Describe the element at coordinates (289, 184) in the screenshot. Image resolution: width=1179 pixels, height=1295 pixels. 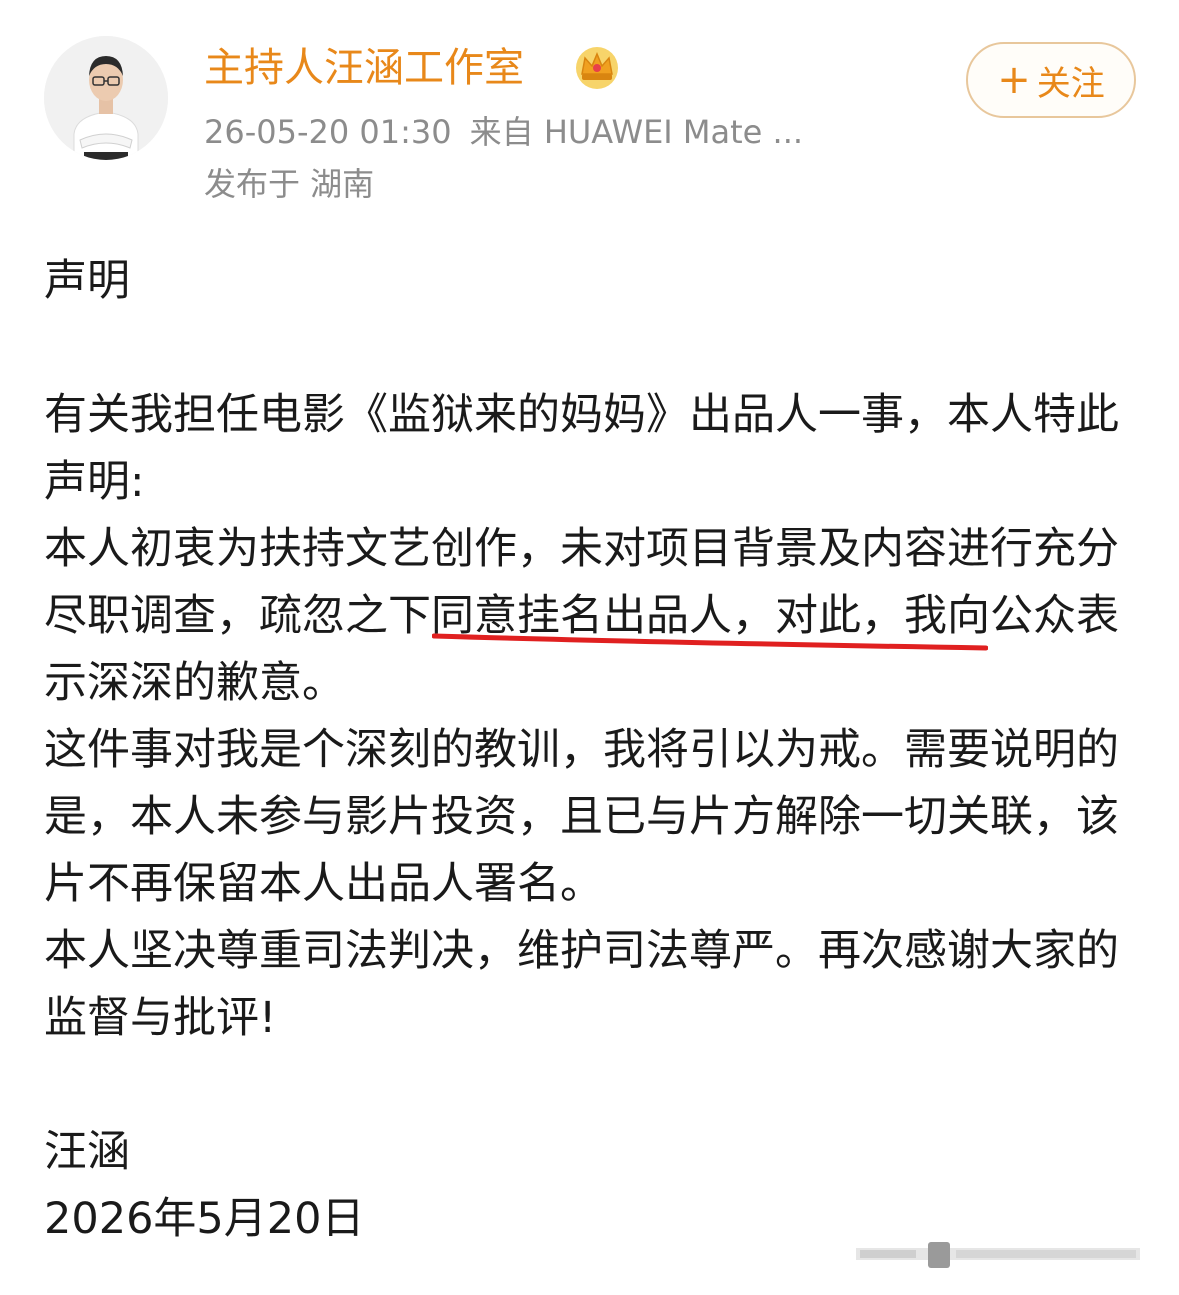
I see `post-location: 发布于 湖南` at that location.